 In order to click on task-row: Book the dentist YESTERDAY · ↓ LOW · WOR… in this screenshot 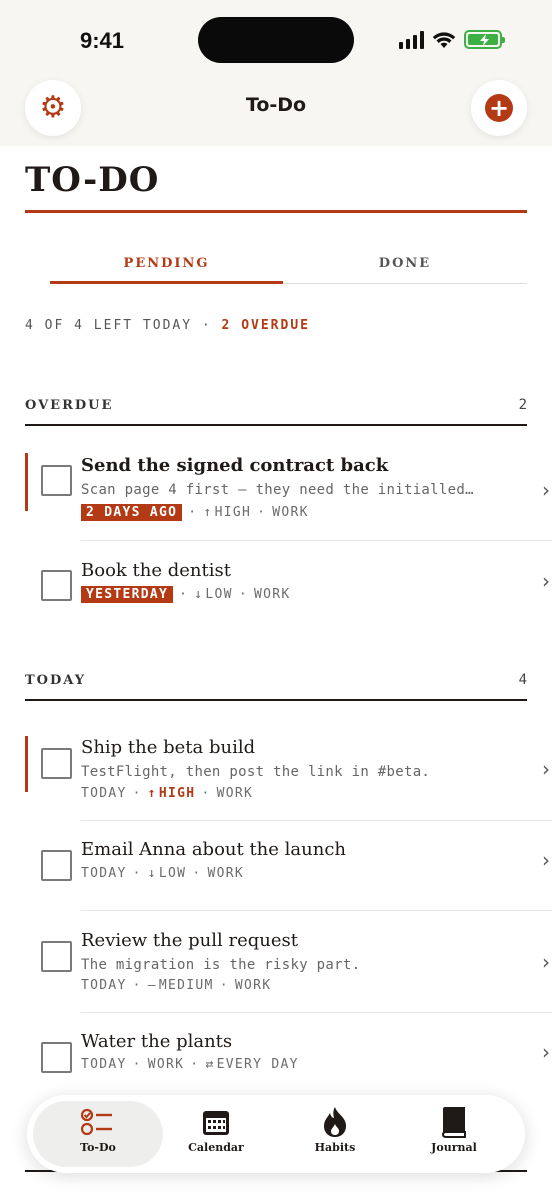, I will do `click(276, 590)`.